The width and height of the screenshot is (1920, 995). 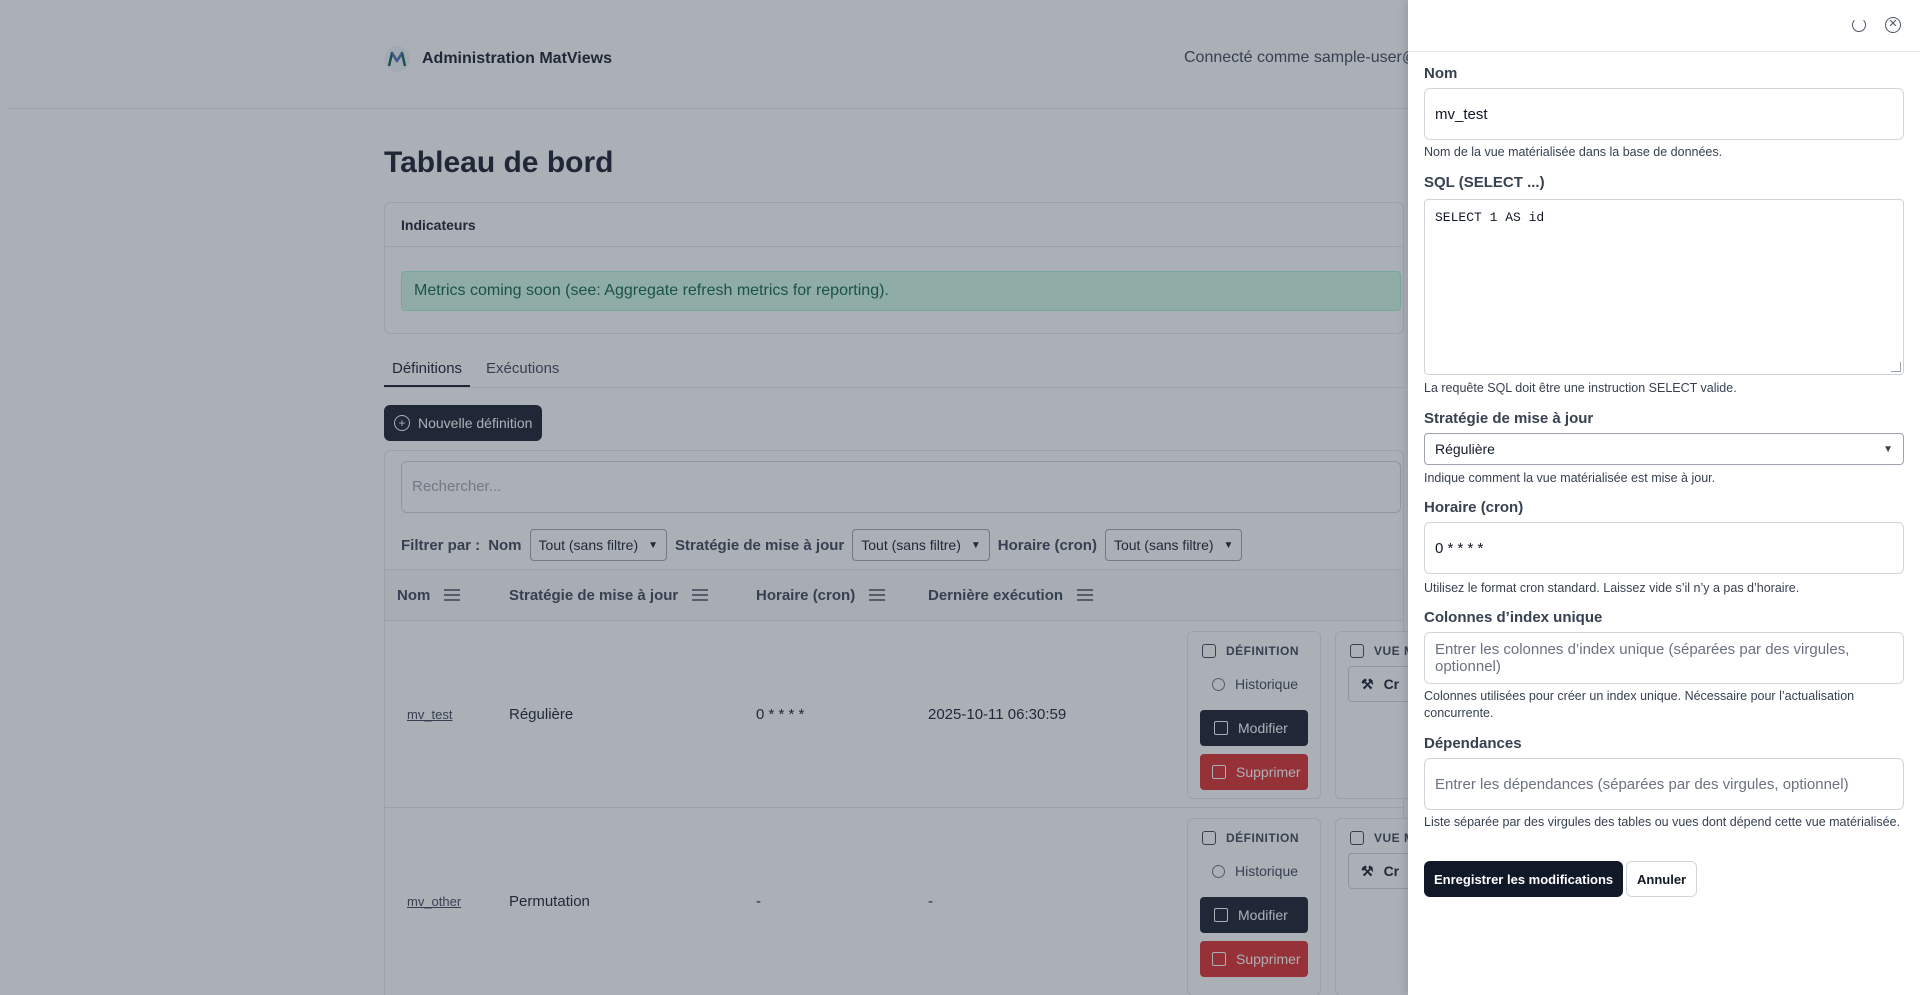 What do you see at coordinates (1441, 73) in the screenshot?
I see `name-label: Nom` at bounding box center [1441, 73].